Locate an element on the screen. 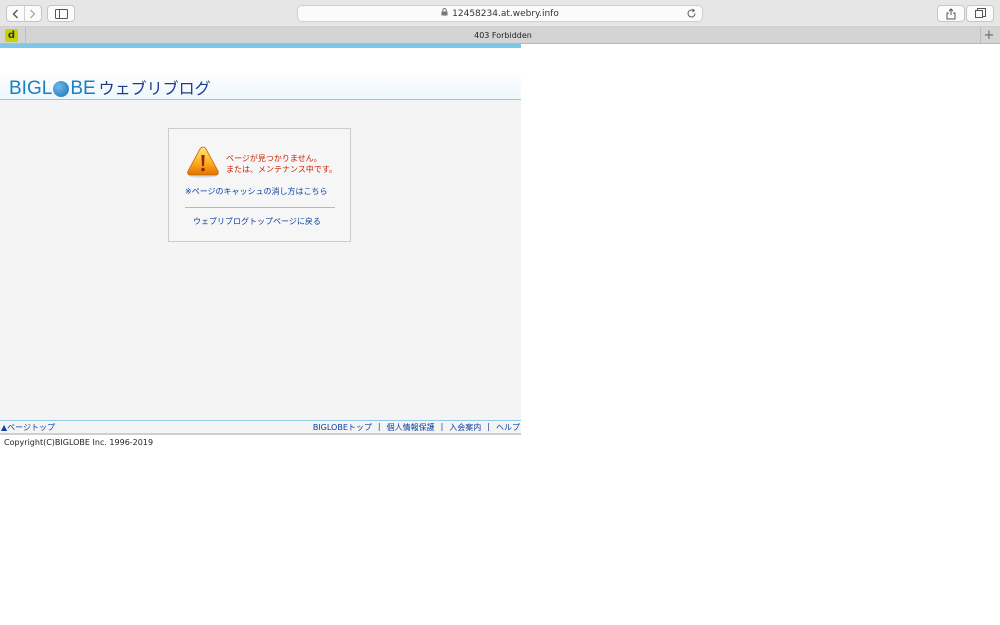  logo-text-part2: BE is located at coordinates (83, 88).